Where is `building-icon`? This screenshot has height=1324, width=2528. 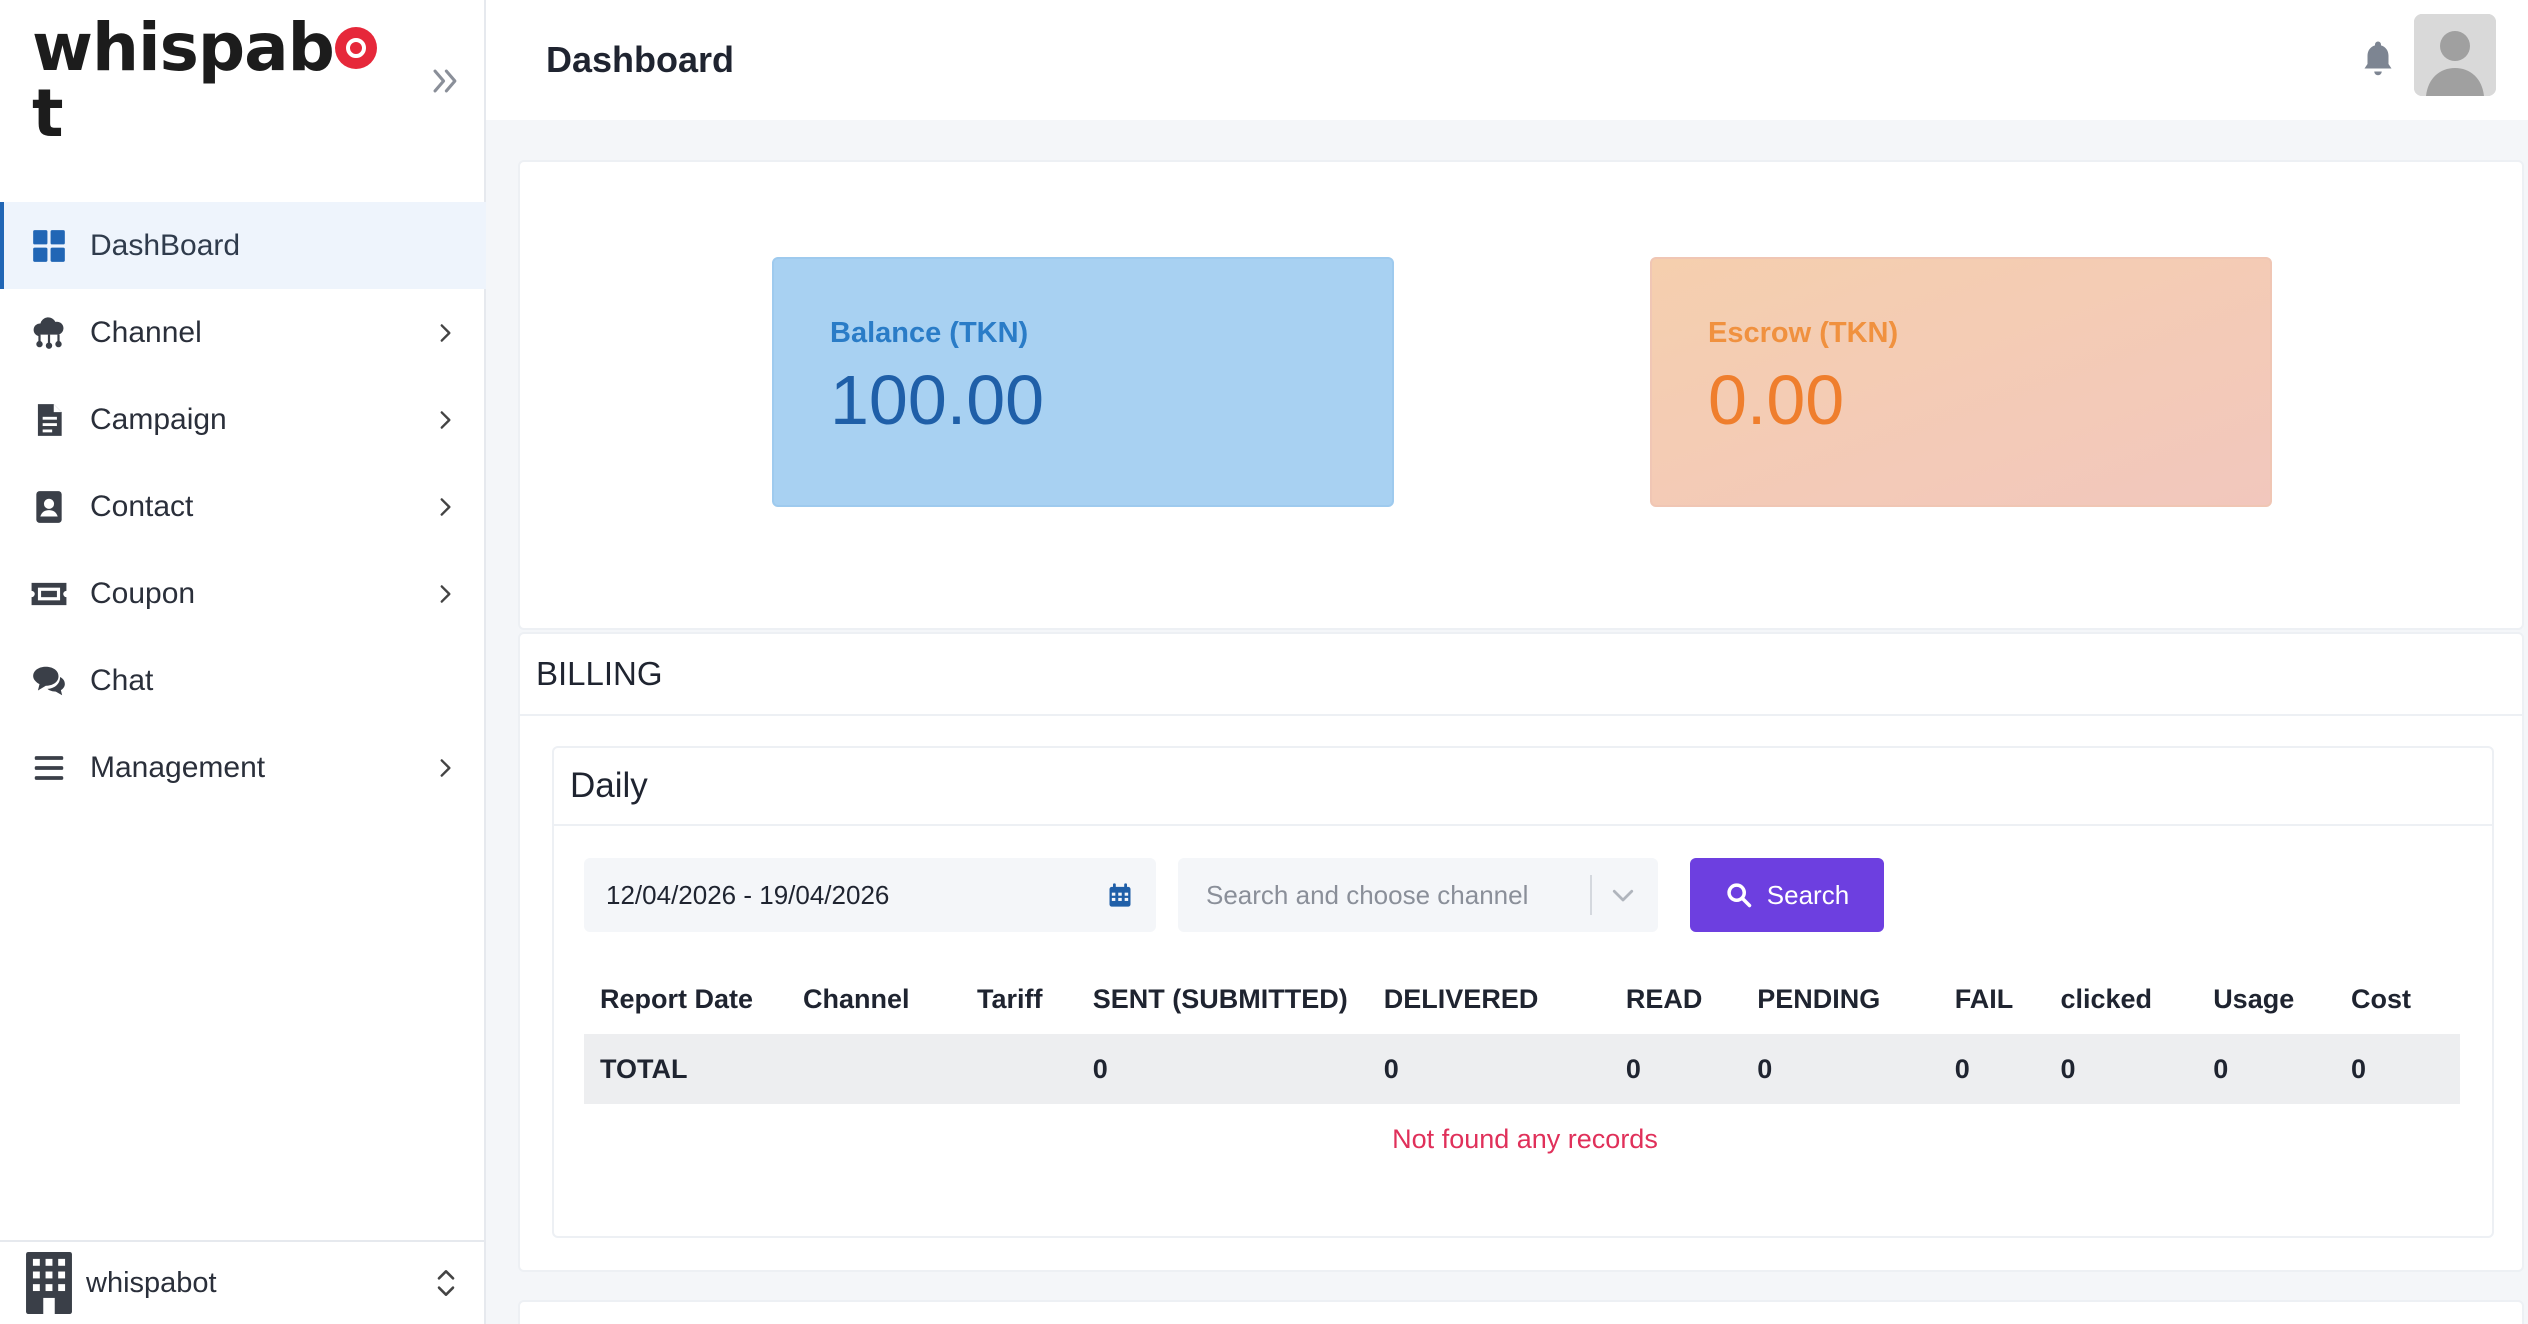 building-icon is located at coordinates (49, 1283).